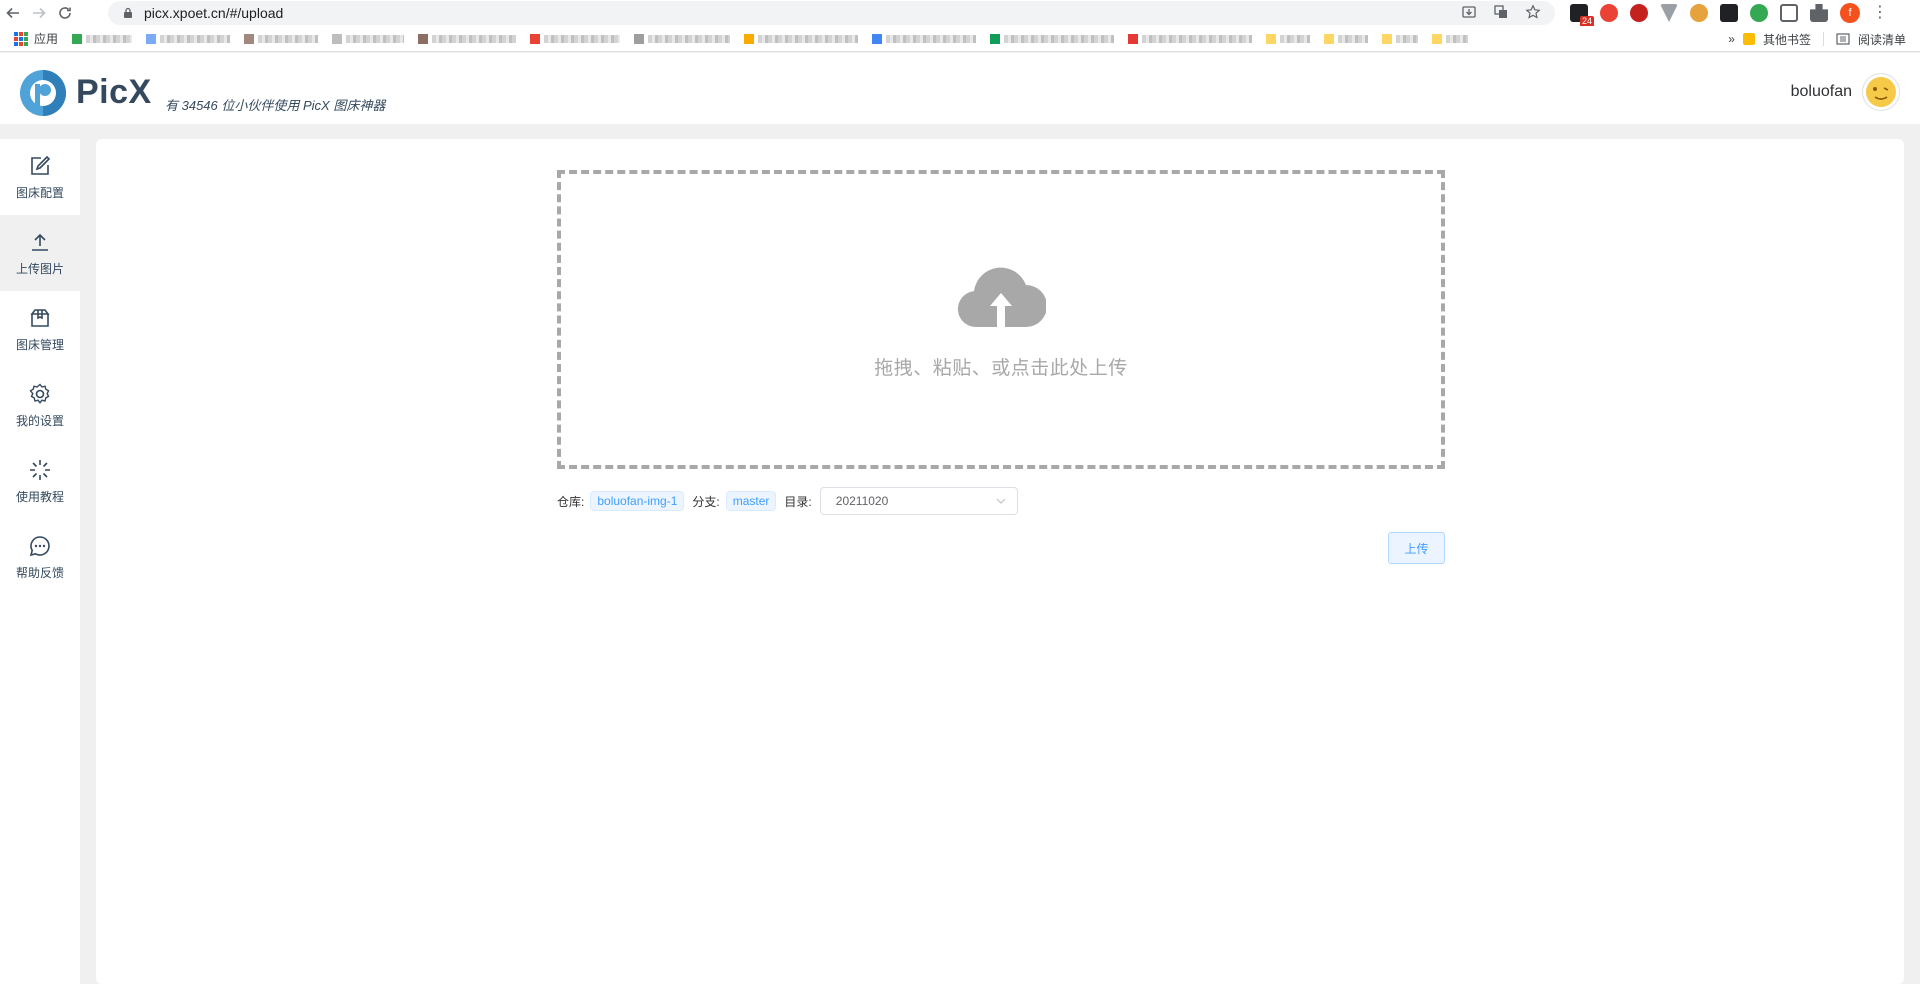 This screenshot has height=984, width=1920. What do you see at coordinates (1787, 39) in the screenshot?
I see `other-bookmarks: 其他书签` at bounding box center [1787, 39].